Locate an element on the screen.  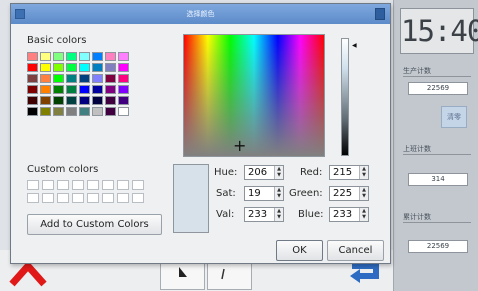
blue-value: 233 is located at coordinates (342, 214).